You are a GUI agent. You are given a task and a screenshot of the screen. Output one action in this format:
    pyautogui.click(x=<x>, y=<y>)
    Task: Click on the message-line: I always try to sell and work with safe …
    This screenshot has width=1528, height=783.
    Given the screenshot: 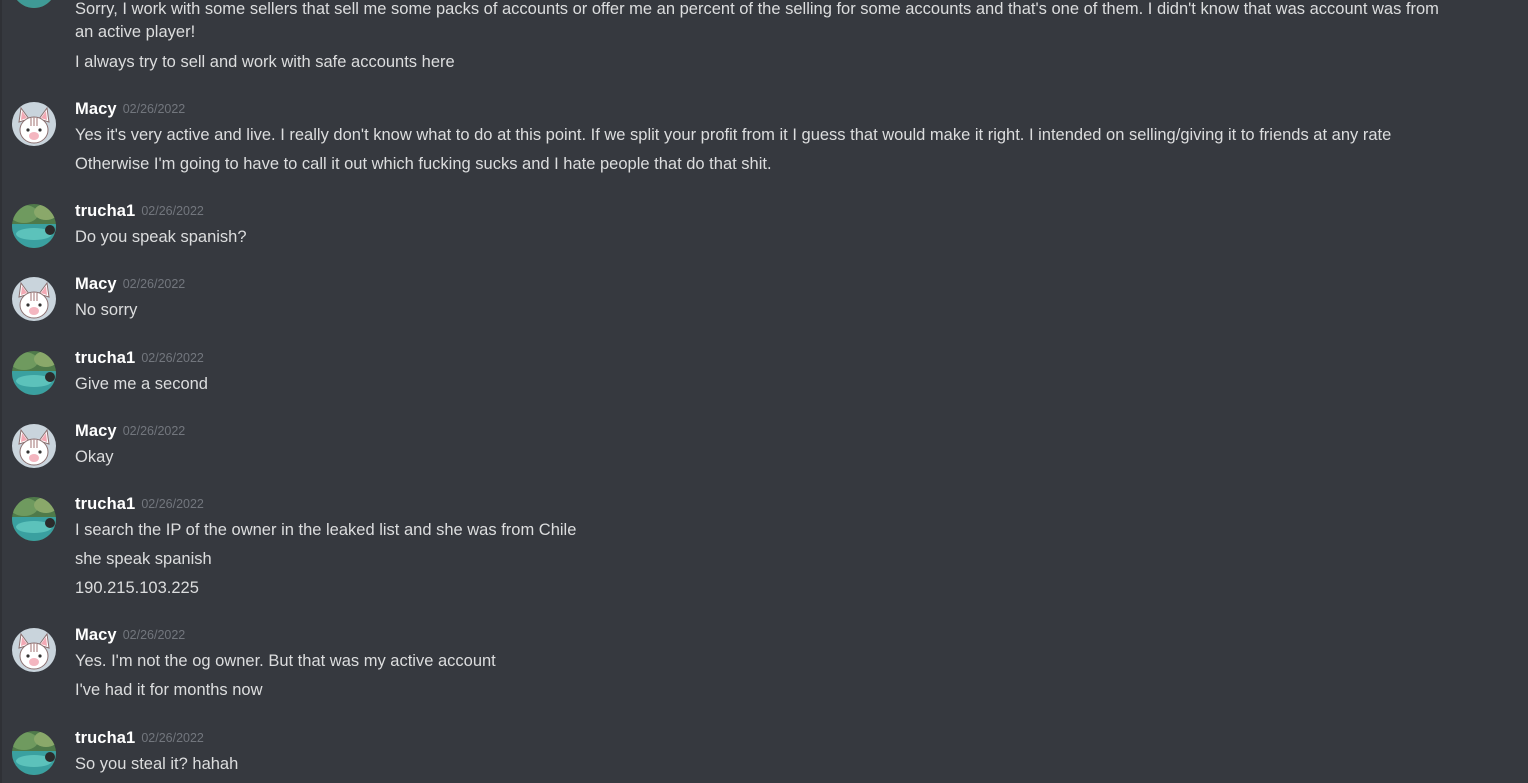 What is the action you would take?
    pyautogui.click(x=265, y=62)
    